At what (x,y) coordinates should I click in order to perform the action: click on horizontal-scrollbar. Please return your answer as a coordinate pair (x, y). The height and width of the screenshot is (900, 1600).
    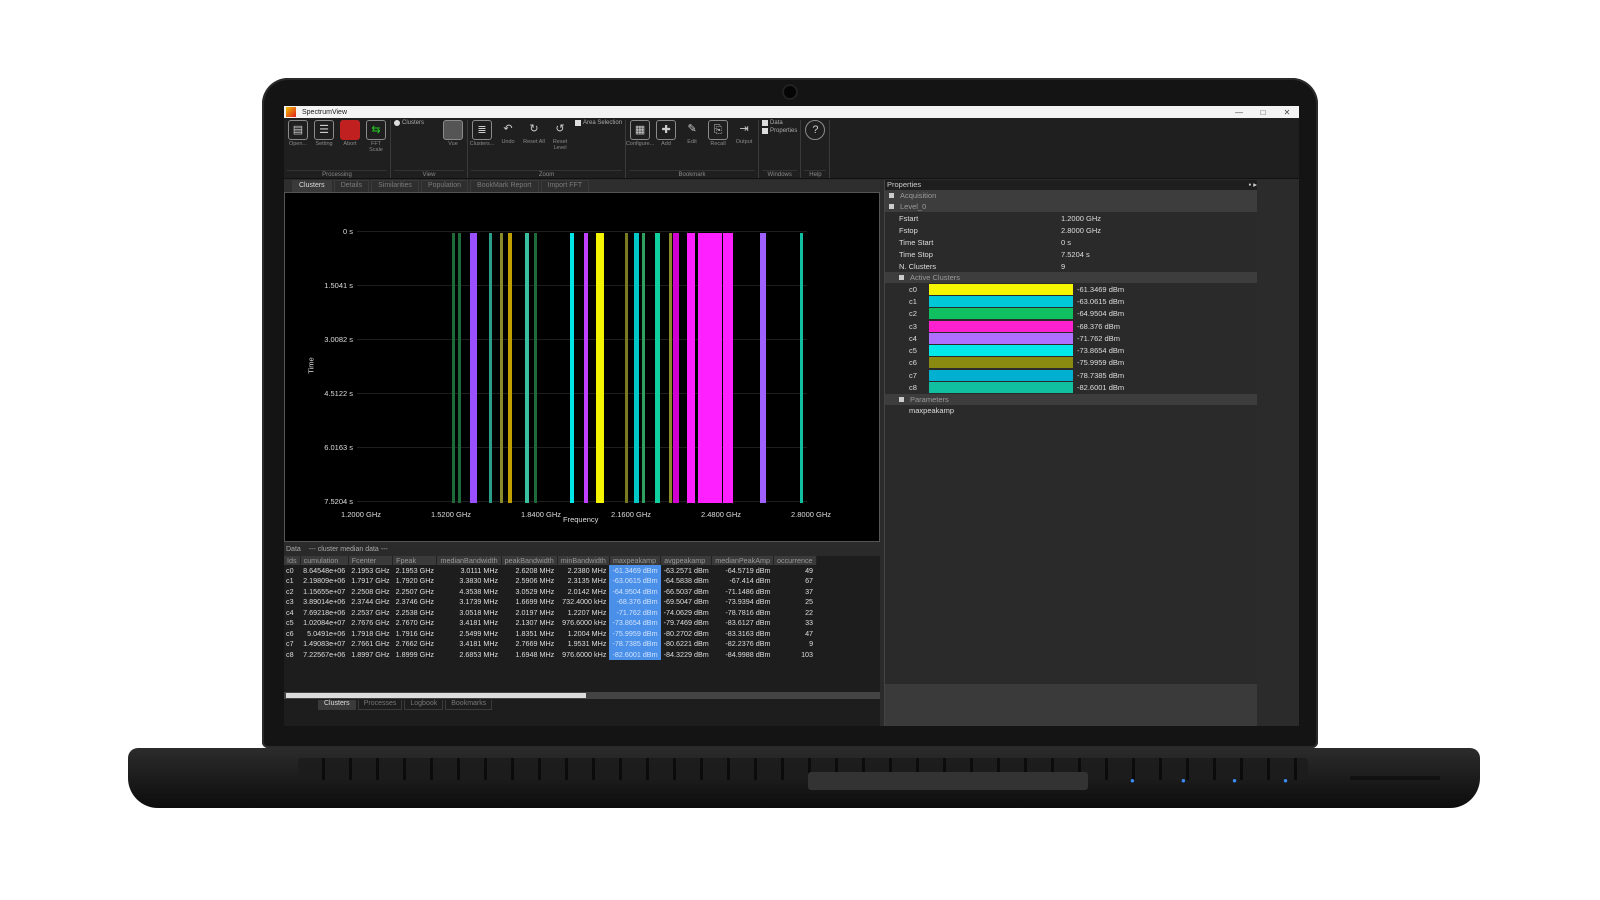
    Looking at the image, I should click on (582, 695).